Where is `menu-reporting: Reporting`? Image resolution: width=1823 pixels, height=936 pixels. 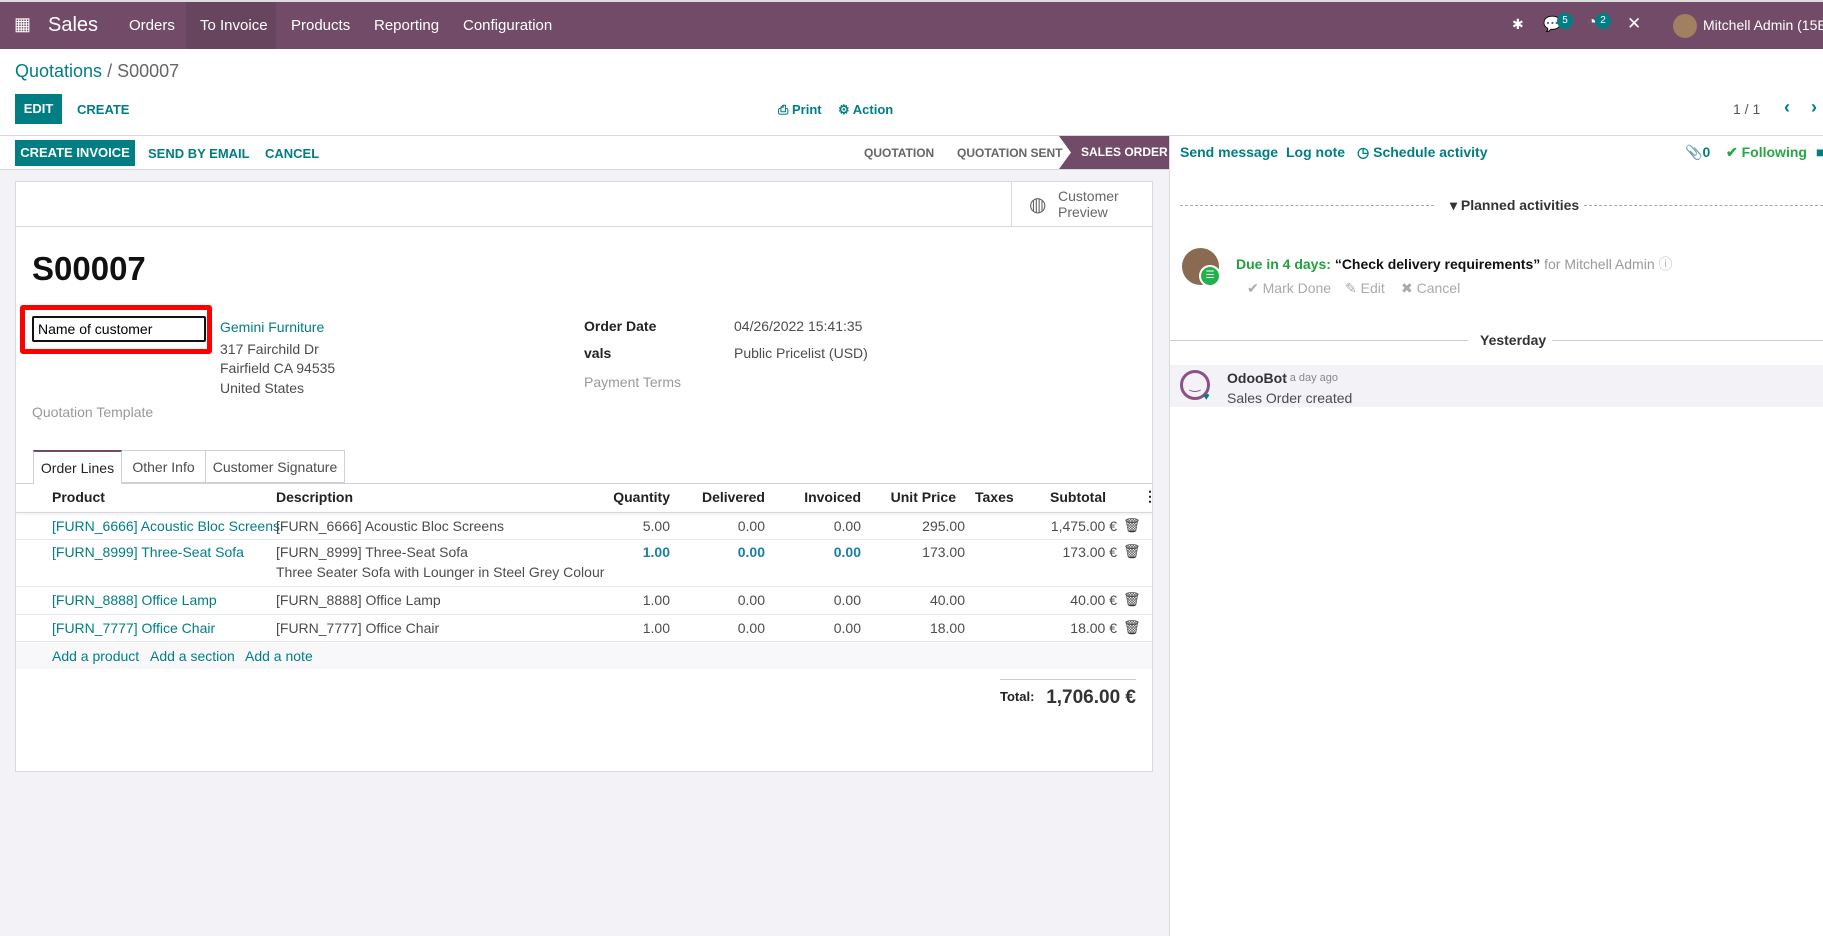
menu-reporting: Reporting is located at coordinates (406, 25).